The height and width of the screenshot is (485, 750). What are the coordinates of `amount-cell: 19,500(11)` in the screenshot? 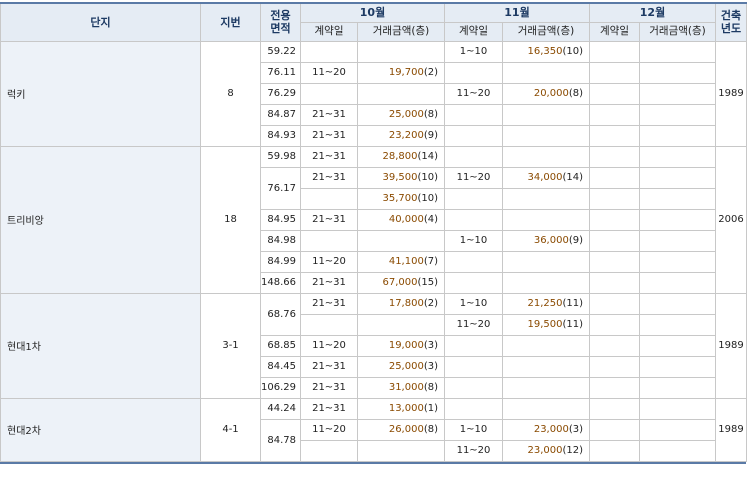 It's located at (546, 324).